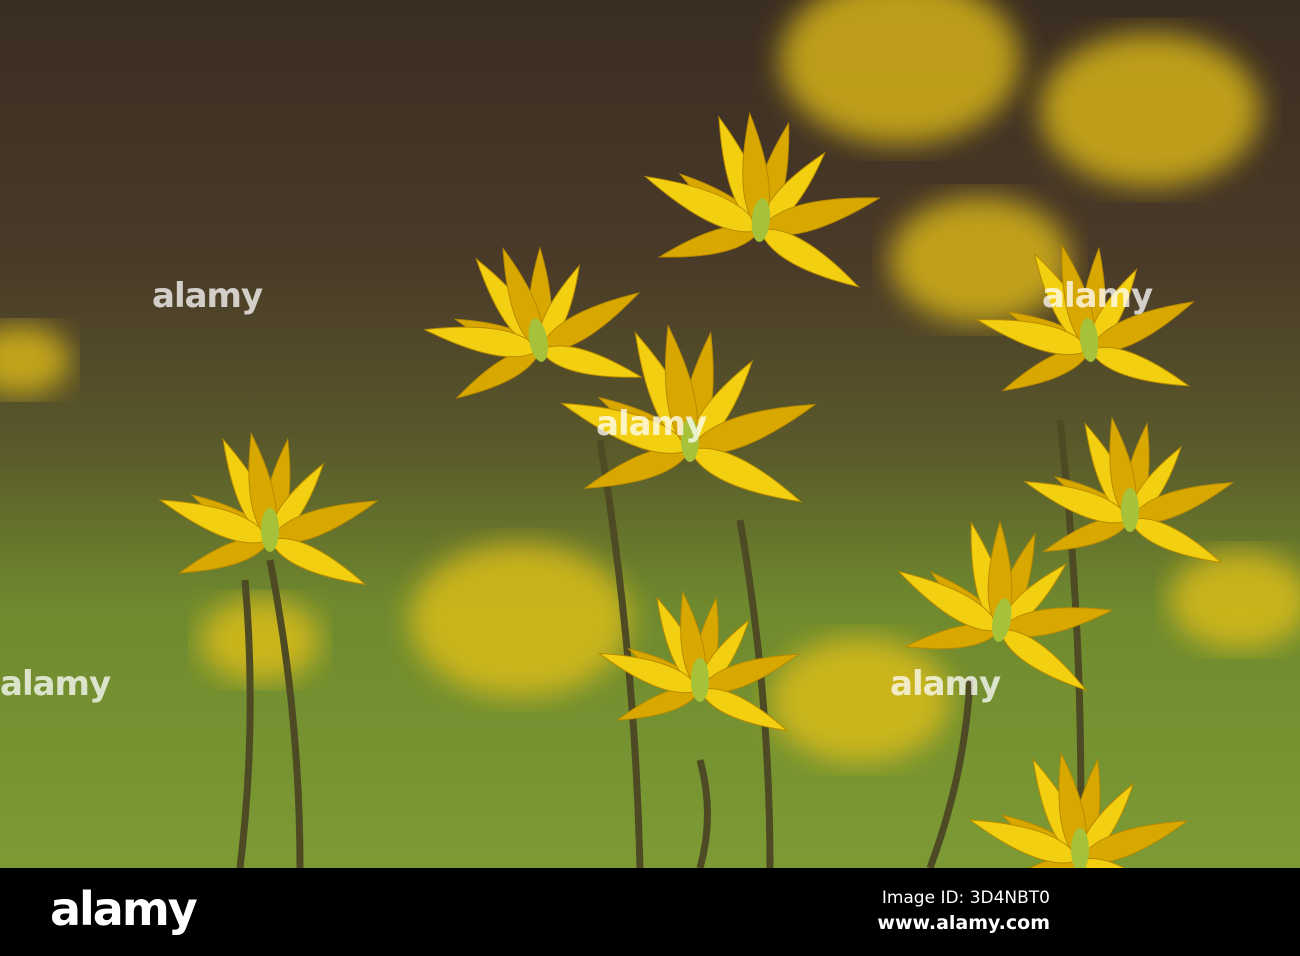 Image resolution: width=1300 pixels, height=956 pixels. I want to click on image-id: Image ID: 3D4NBT0, so click(965, 898).